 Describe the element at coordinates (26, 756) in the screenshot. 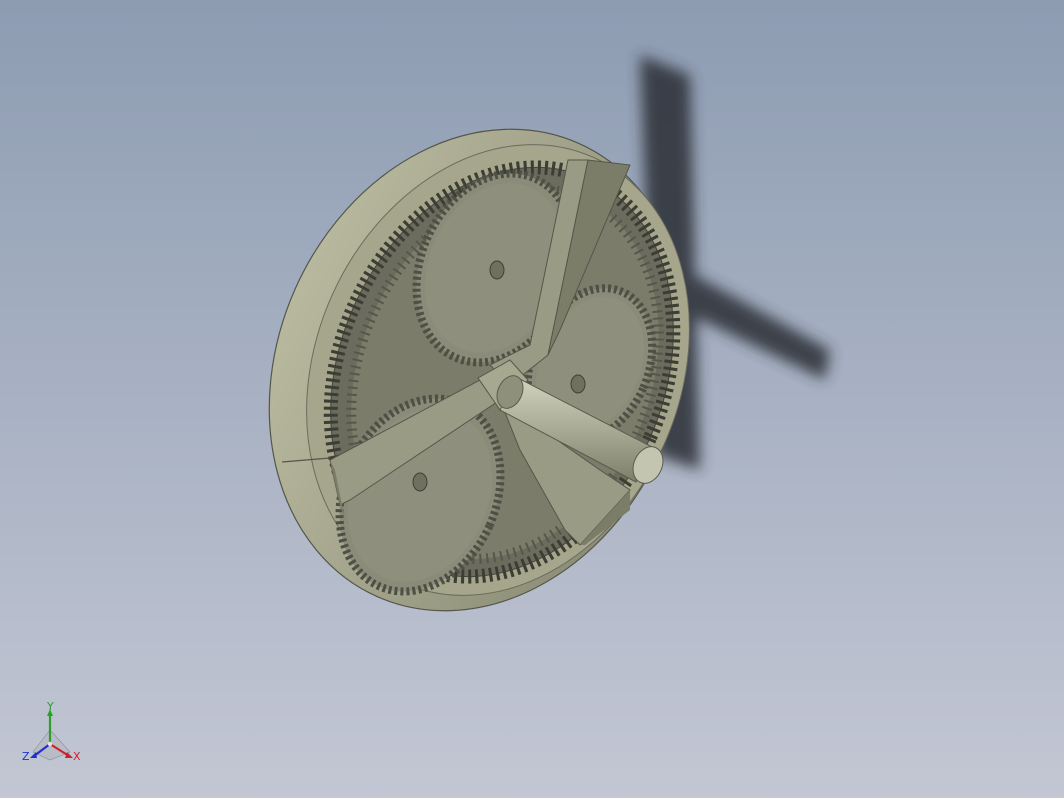

I see `triad-z-label: Z` at that location.